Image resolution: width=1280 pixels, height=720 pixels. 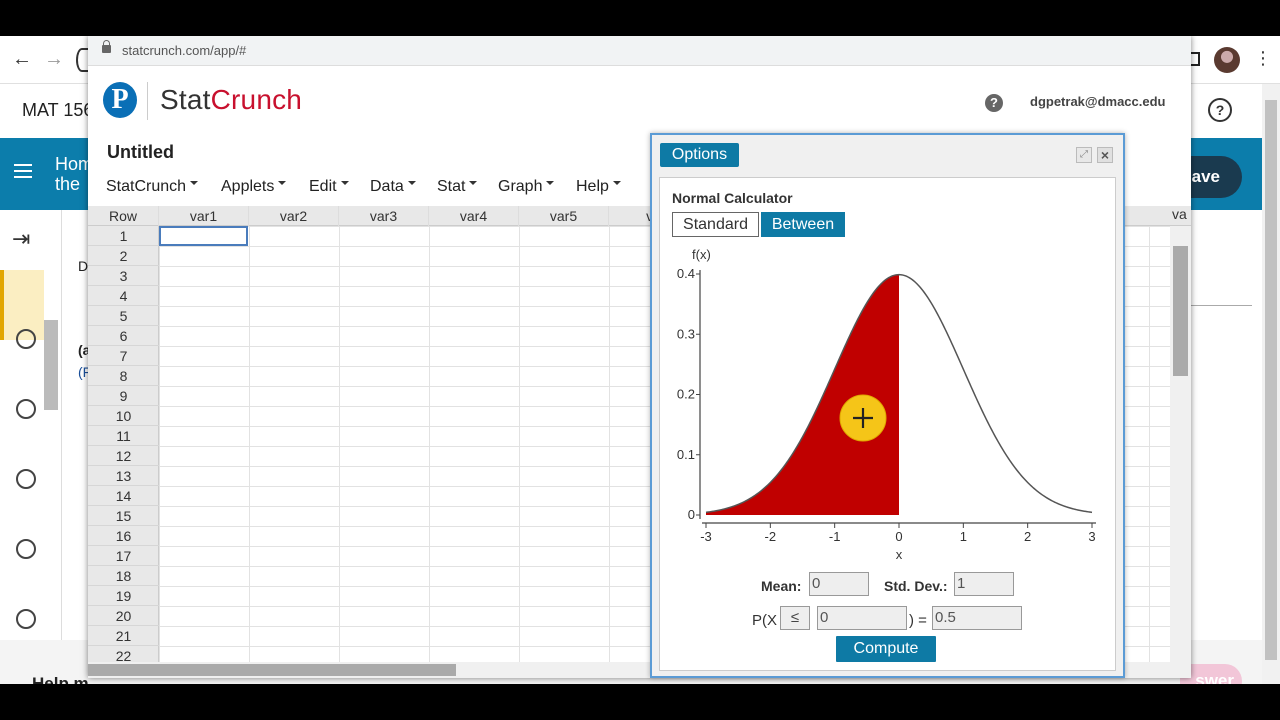 What do you see at coordinates (123, 416) in the screenshot?
I see `row-number: 10` at bounding box center [123, 416].